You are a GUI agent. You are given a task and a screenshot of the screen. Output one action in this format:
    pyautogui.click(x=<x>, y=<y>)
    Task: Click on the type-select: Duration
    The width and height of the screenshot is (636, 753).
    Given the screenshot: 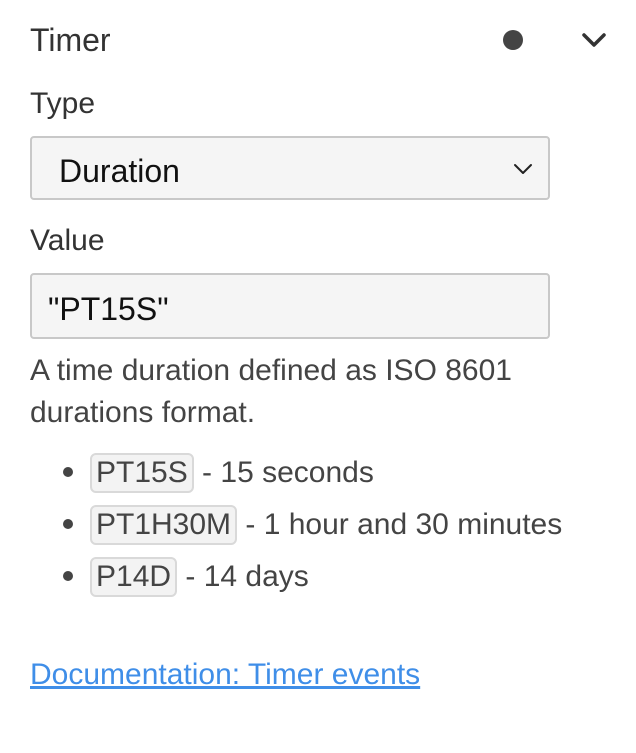 What is the action you would take?
    pyautogui.click(x=290, y=168)
    